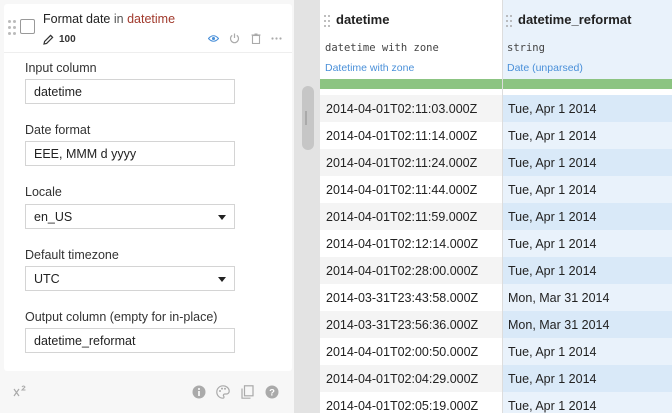  Describe the element at coordinates (222, 391) in the screenshot. I see `palette-icon` at that location.